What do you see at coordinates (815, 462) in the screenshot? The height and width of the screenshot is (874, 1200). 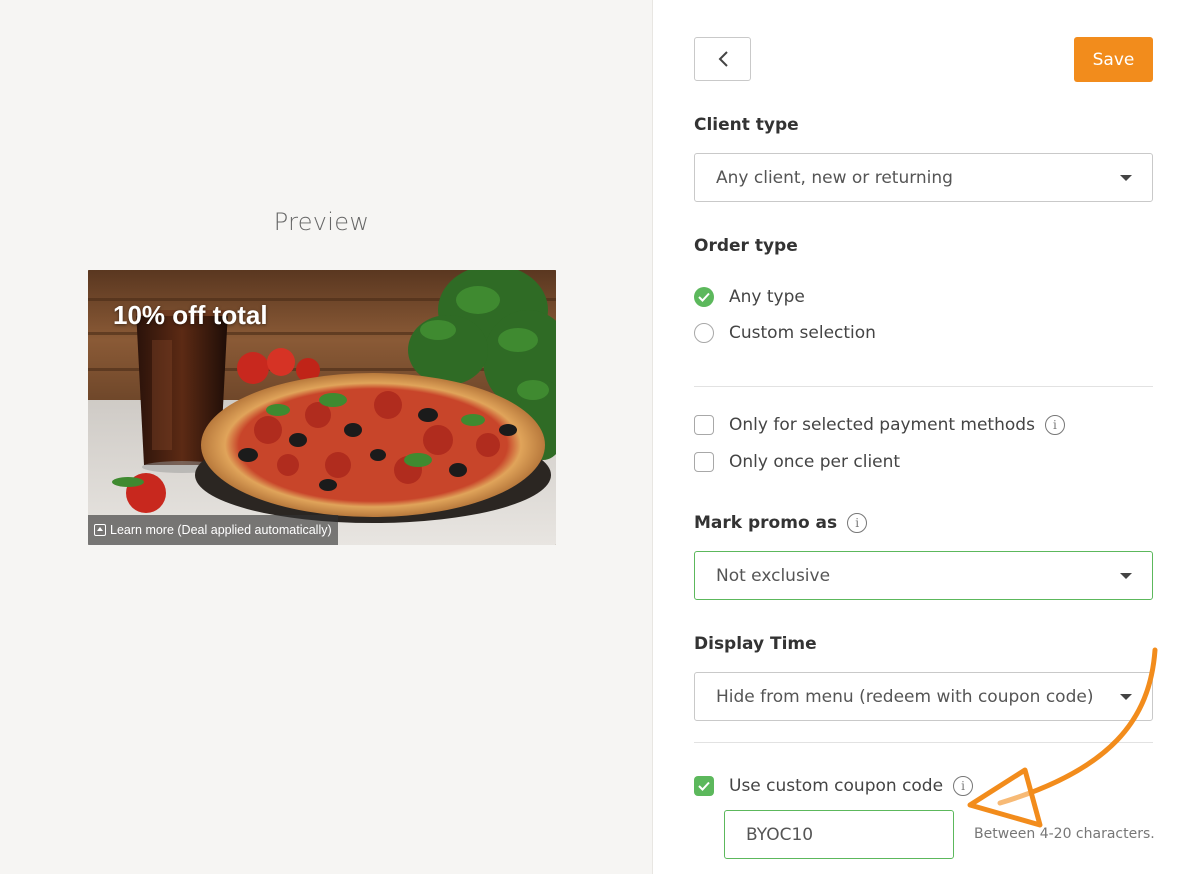 I see `once-per-client-label: Only once per client` at bounding box center [815, 462].